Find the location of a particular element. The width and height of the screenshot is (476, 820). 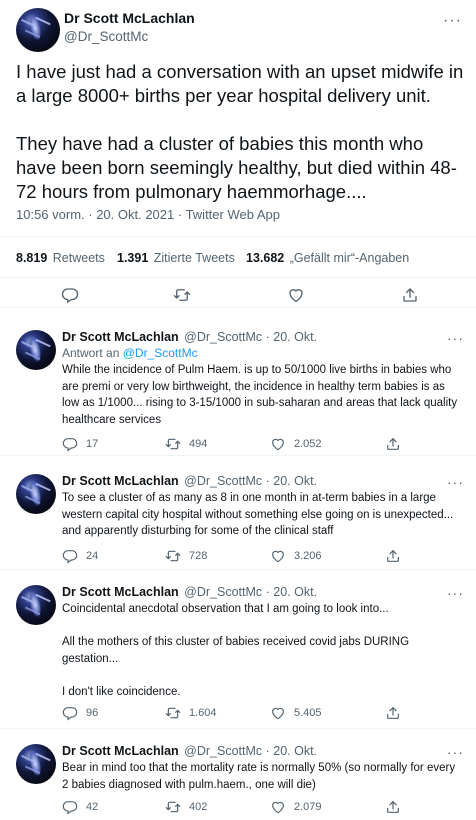

like-count: 2.052 is located at coordinates (308, 444).